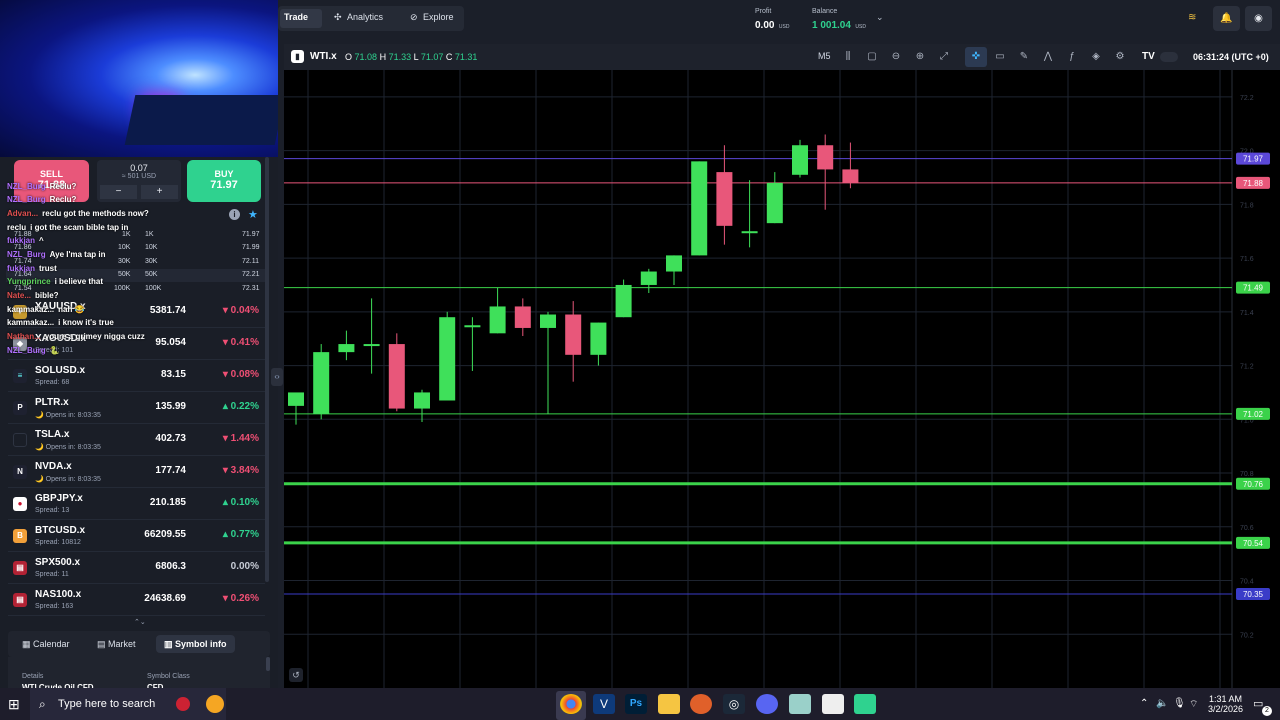 The height and width of the screenshot is (720, 1280). What do you see at coordinates (872, 57) in the screenshot?
I see `crosshair-box-icon: ▢` at bounding box center [872, 57].